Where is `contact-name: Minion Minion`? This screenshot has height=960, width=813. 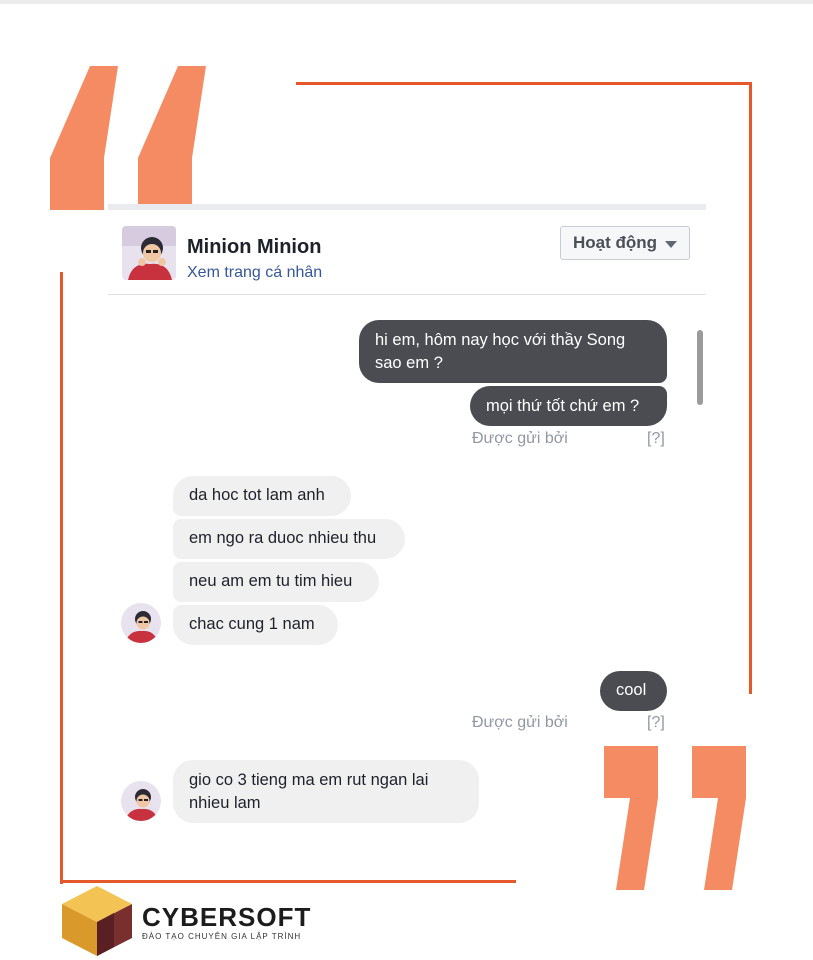
contact-name: Minion Minion is located at coordinates (254, 247).